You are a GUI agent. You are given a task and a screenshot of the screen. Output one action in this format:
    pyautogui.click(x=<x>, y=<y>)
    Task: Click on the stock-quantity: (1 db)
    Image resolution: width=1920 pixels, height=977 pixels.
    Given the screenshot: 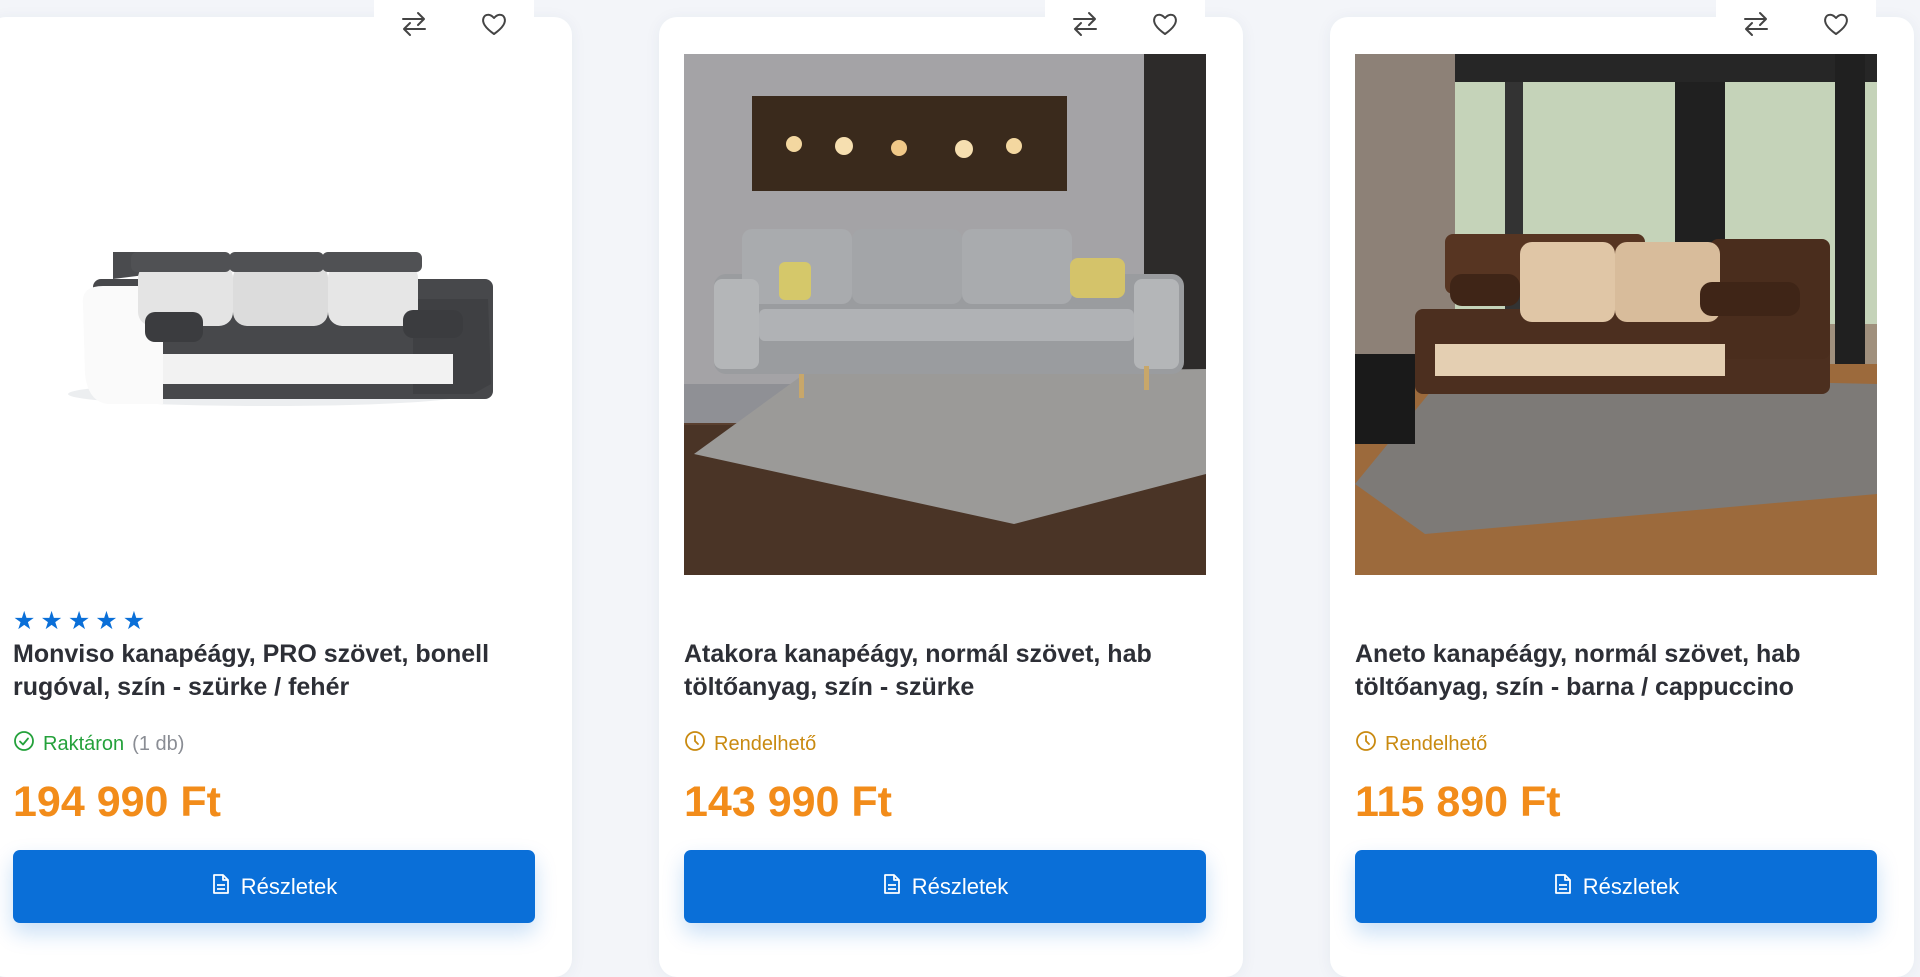 What is the action you would take?
    pyautogui.click(x=158, y=744)
    